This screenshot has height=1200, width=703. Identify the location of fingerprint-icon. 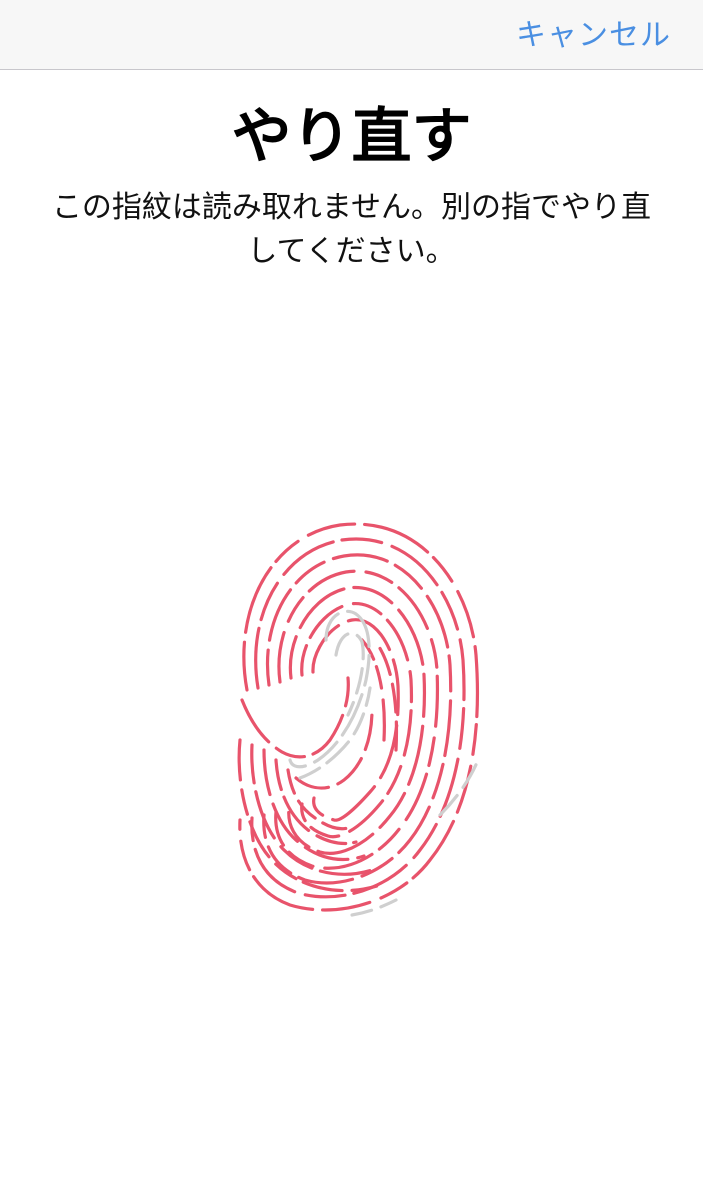
(358, 719).